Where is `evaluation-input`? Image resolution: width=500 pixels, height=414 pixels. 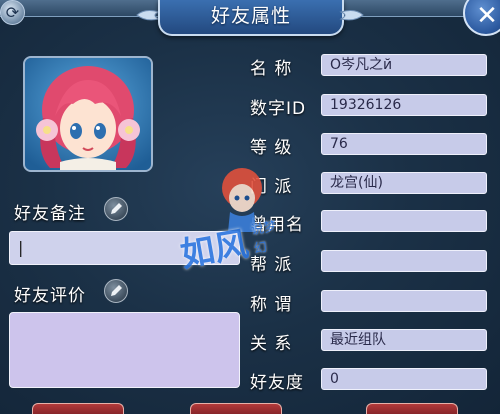
evaluation-input is located at coordinates (124, 350).